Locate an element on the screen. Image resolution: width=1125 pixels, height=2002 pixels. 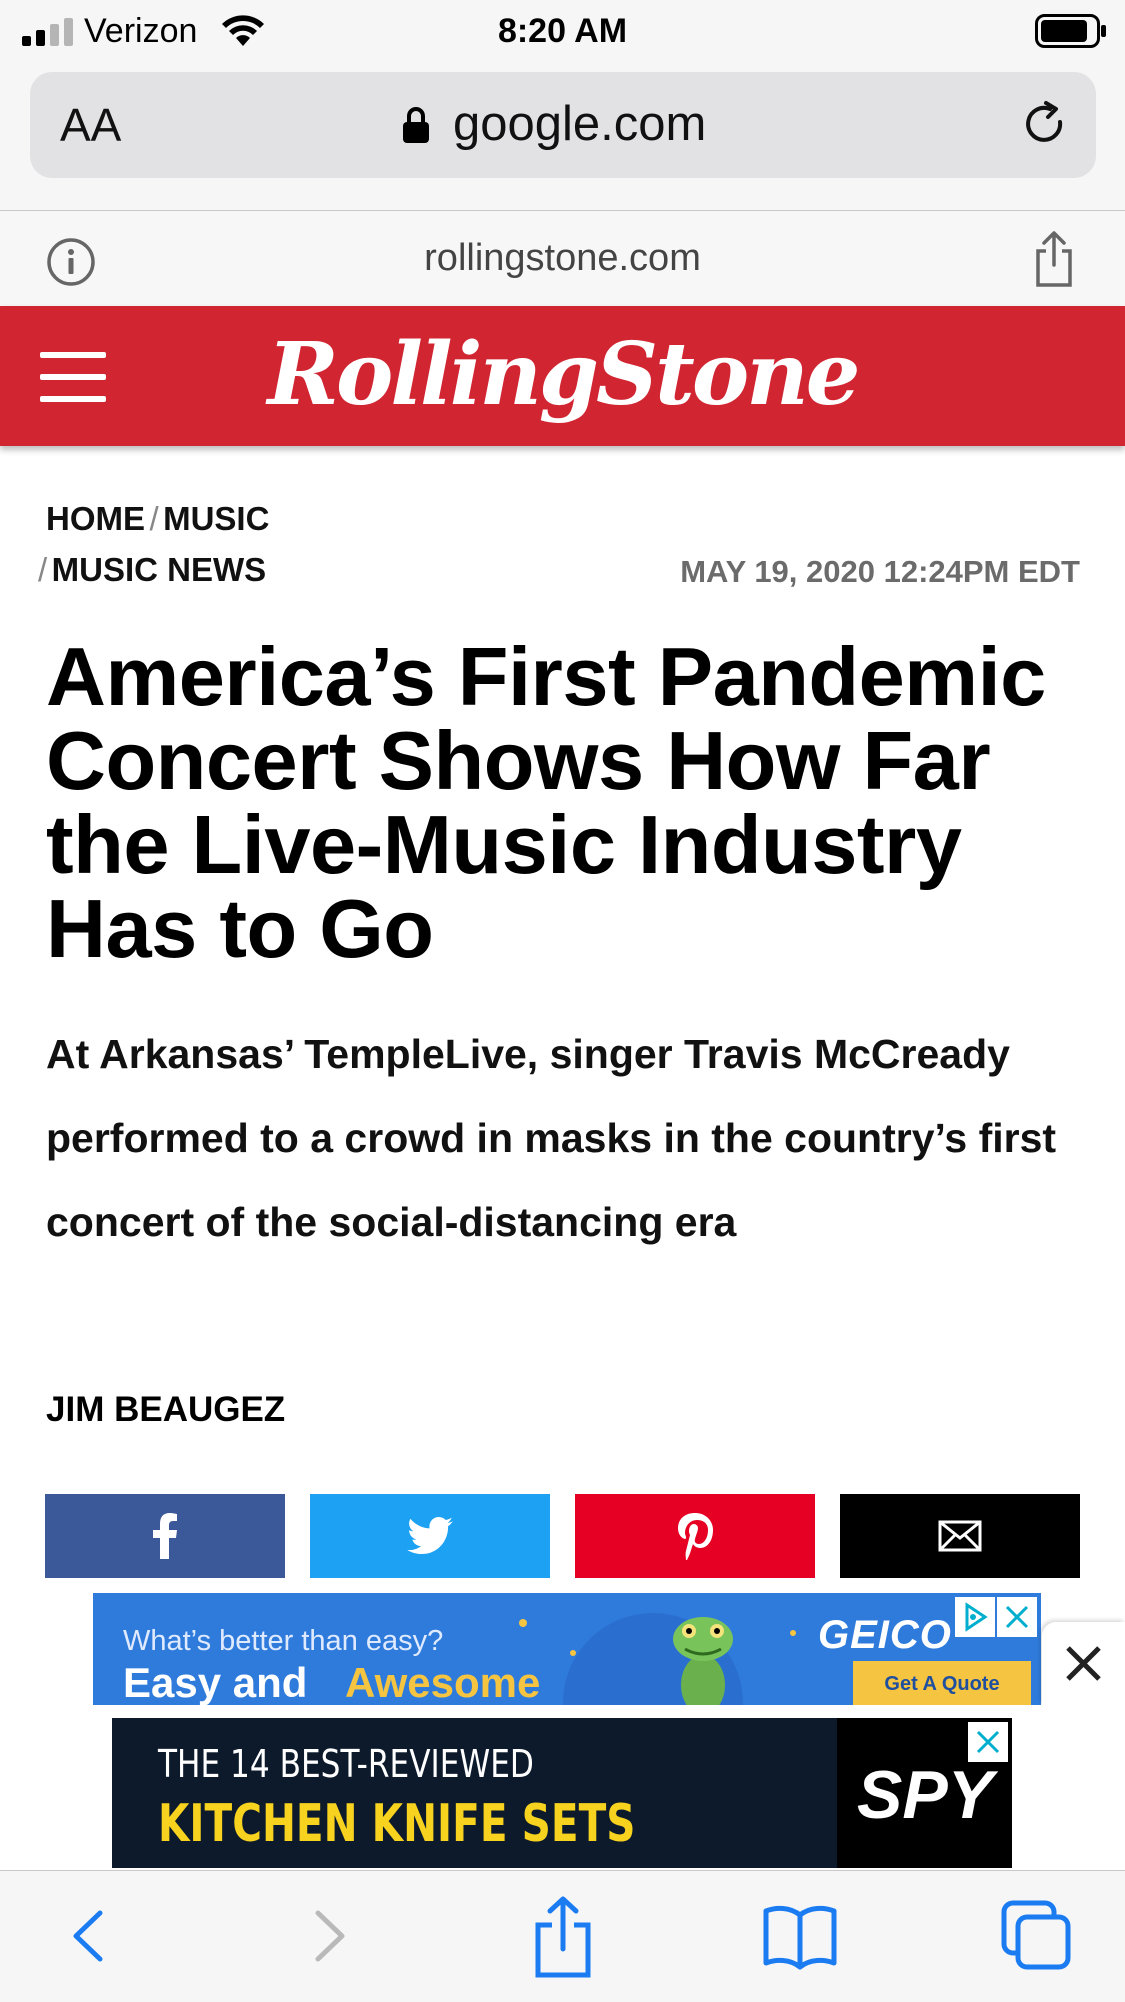
ad-brand-spy: SPY is located at coordinates (925, 1795).